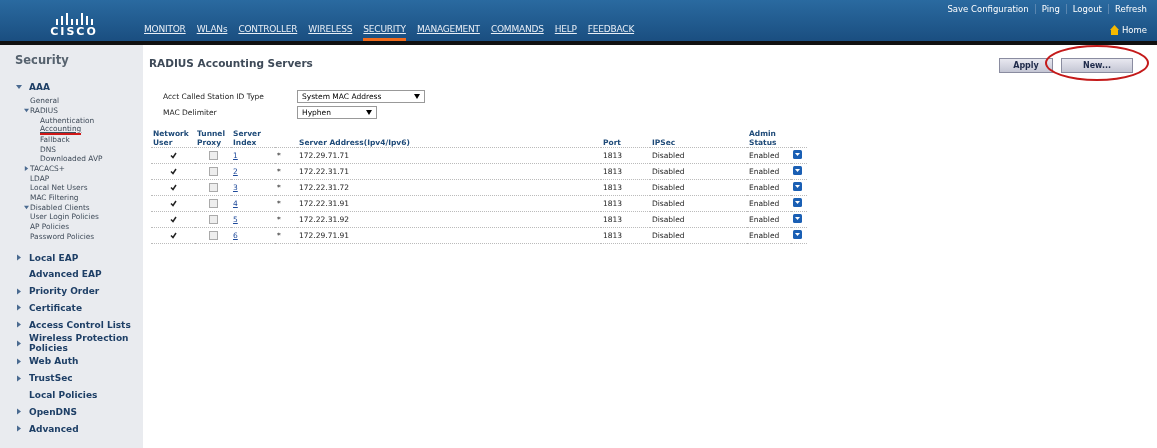 The height and width of the screenshot is (448, 1157). I want to click on home-icon, so click(1114, 30).